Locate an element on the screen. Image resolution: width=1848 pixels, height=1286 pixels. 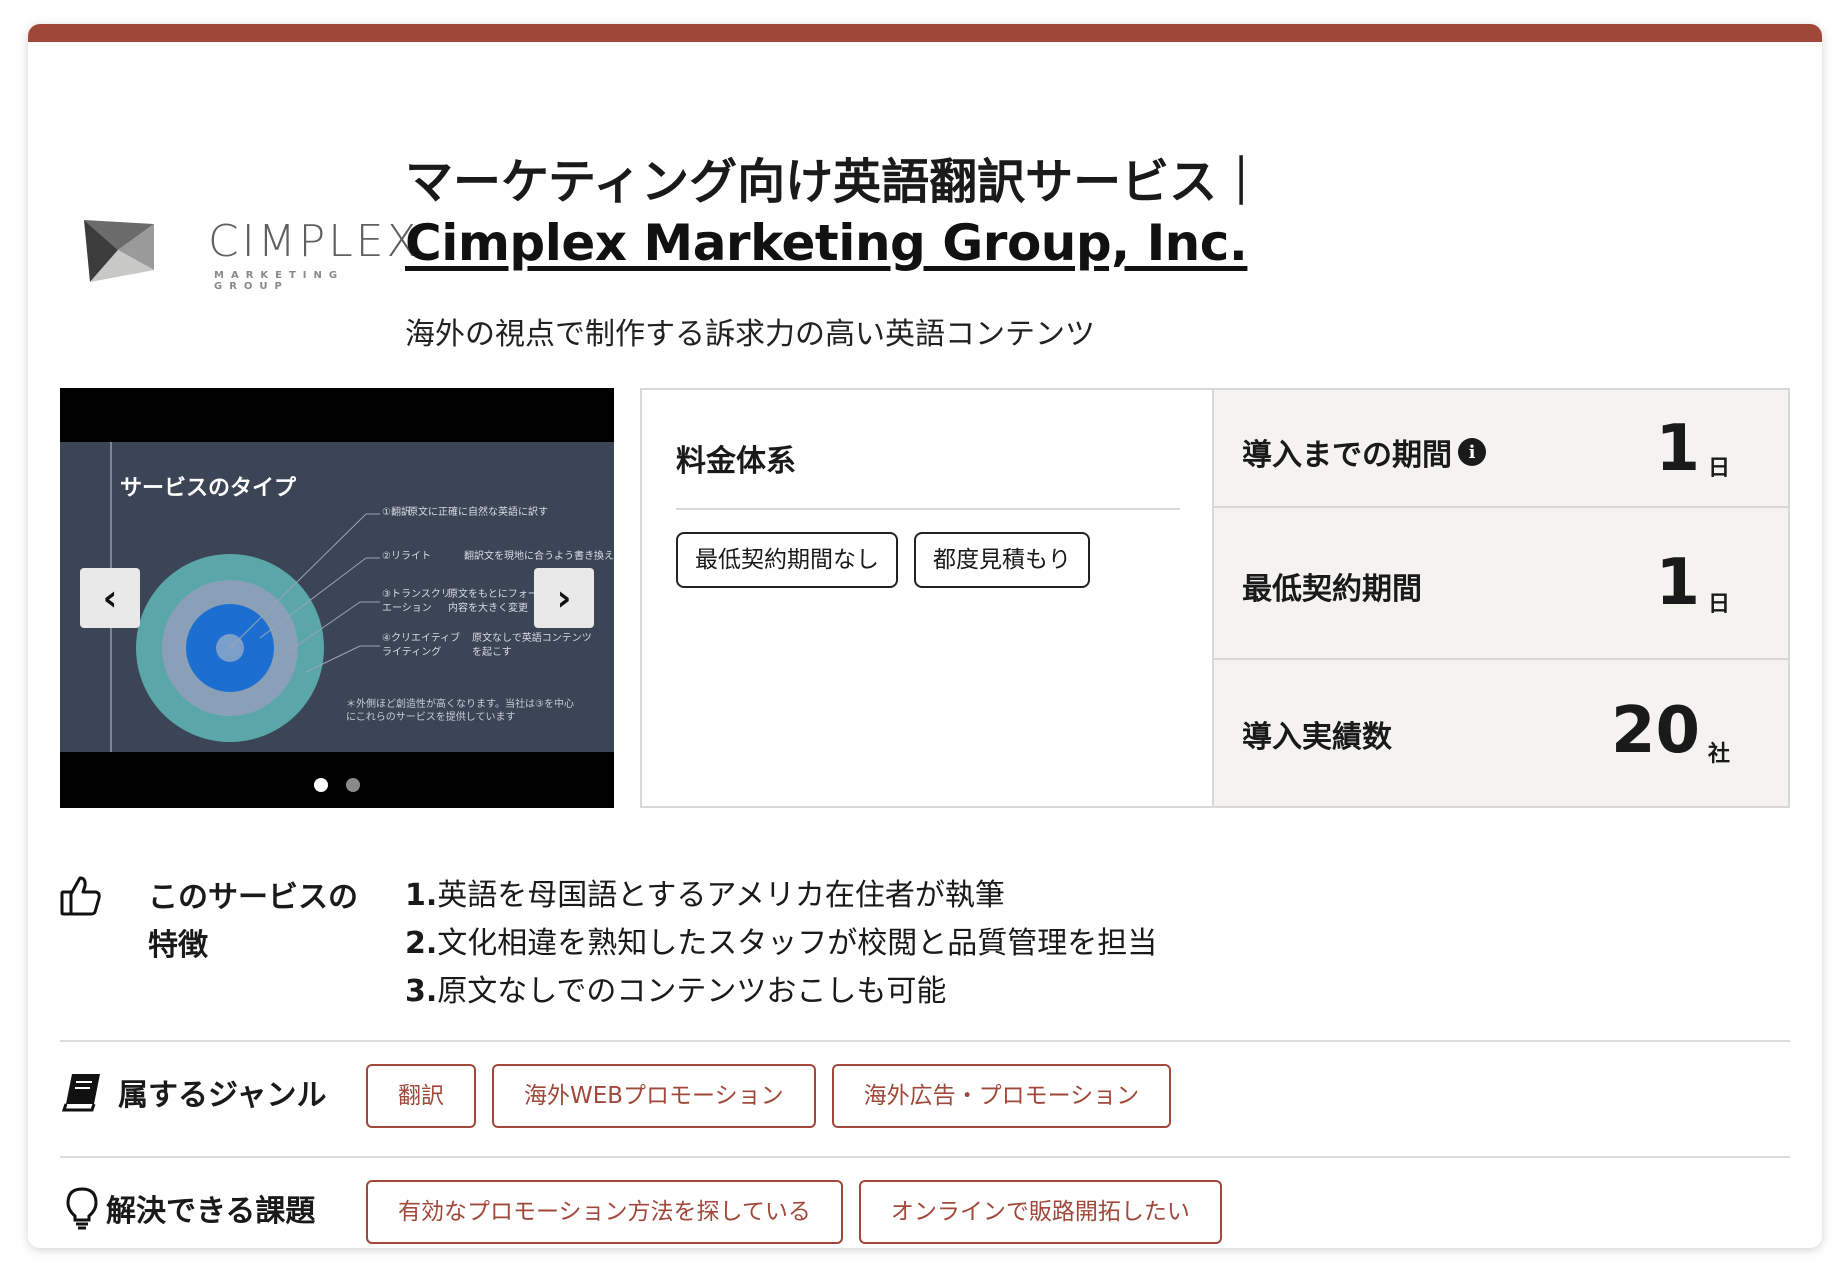
pricing-tag: 都度見積もり is located at coordinates (1002, 560).